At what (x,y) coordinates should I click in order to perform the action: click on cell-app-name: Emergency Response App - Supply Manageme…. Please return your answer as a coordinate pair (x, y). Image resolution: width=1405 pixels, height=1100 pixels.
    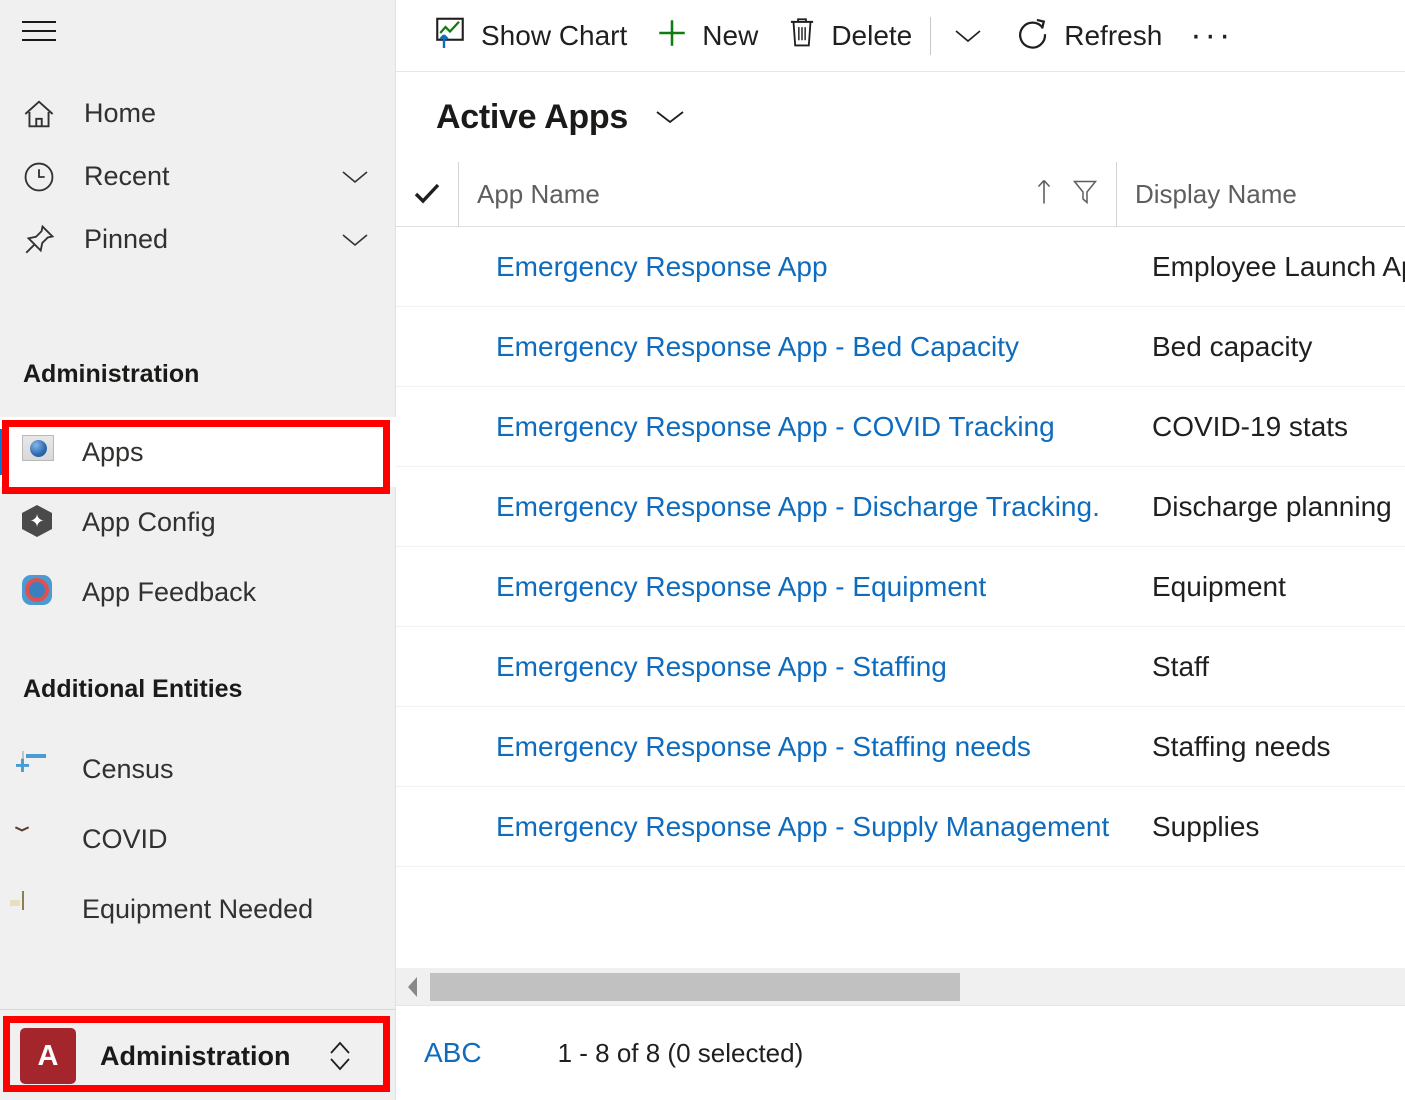
    Looking at the image, I should click on (787, 827).